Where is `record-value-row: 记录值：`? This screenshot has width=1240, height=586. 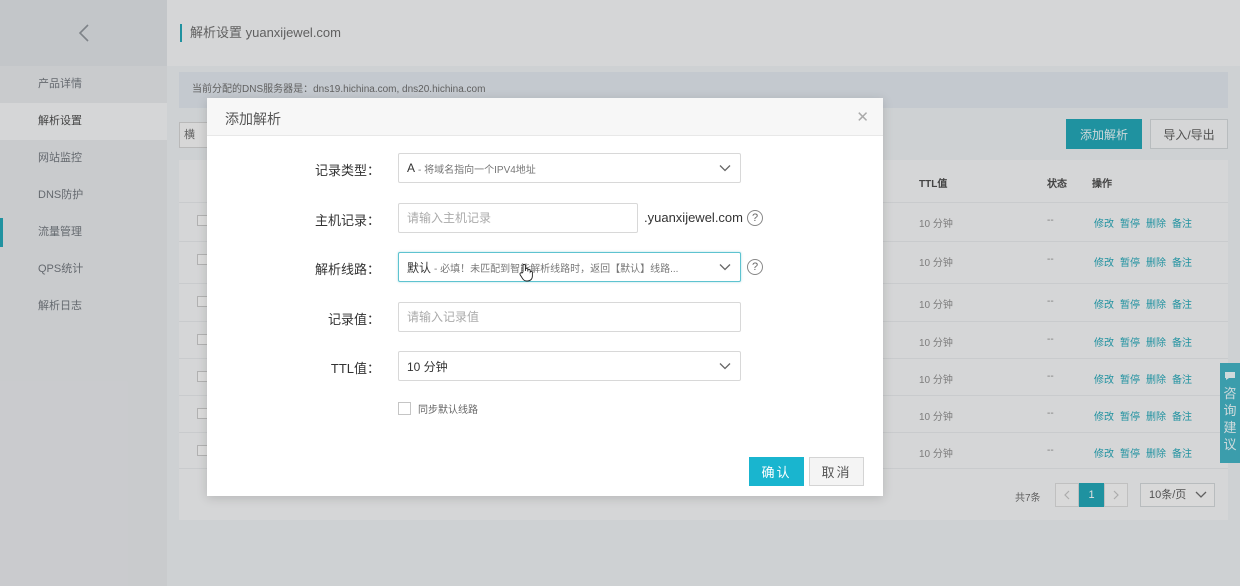 record-value-row: 记录值： is located at coordinates (545, 317).